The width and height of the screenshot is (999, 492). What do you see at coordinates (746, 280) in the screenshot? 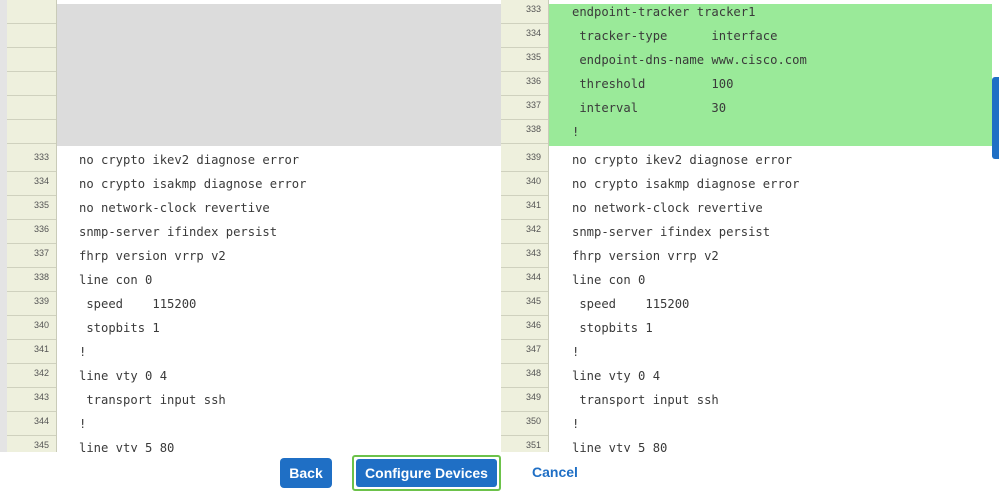
I see `diff-row: 344 line con 0` at bounding box center [746, 280].